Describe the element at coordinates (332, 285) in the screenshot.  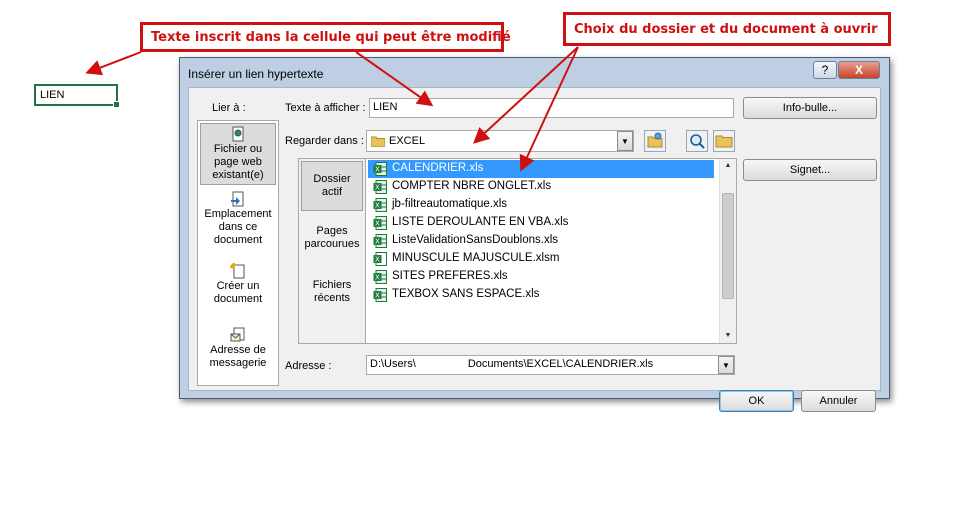
I see `tab-label: Fichiers` at that location.